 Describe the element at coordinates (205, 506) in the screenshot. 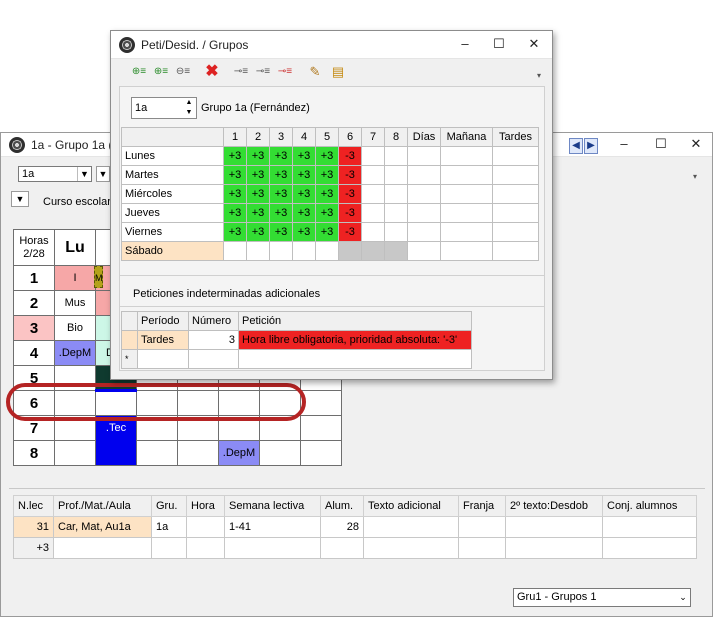

I see `col-hora: Hora` at that location.